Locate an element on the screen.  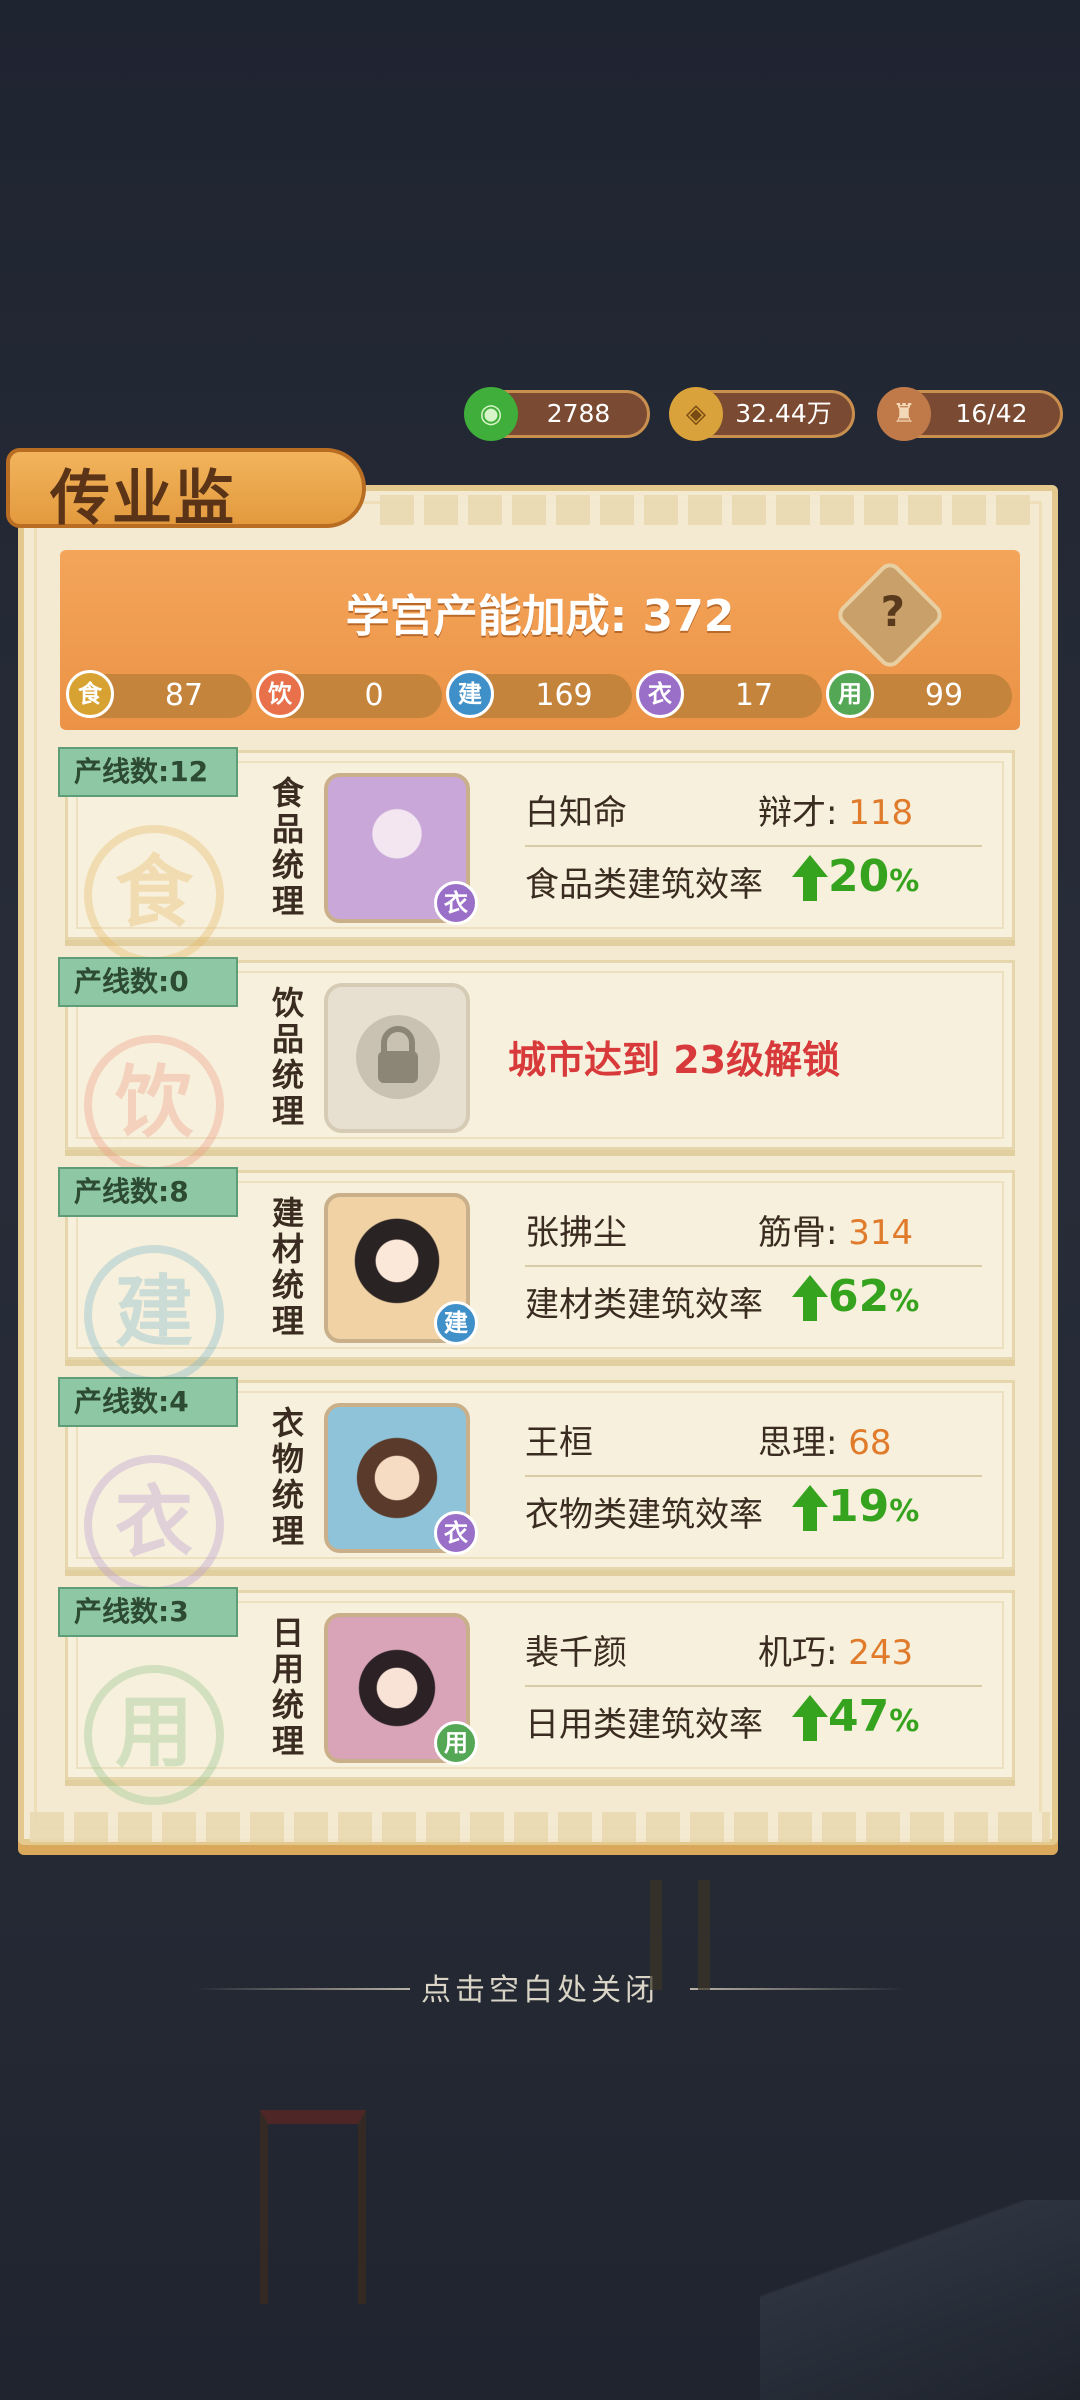
efficiency-label: 食品类建筑效率 is located at coordinates (644, 885).